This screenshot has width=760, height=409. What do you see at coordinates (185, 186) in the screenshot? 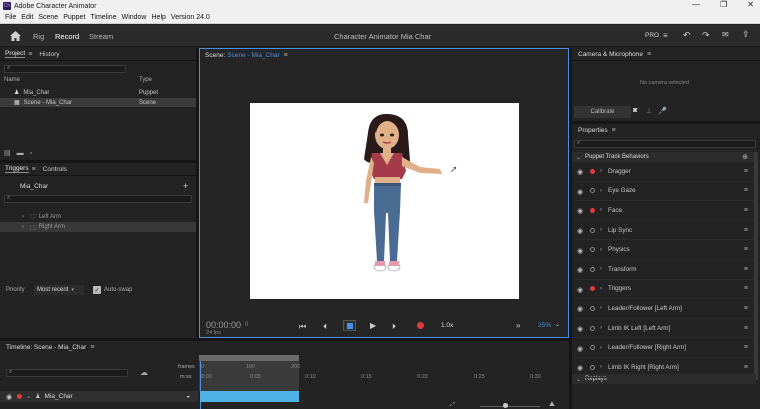
I see `add-trigger-icon: +` at bounding box center [185, 186].